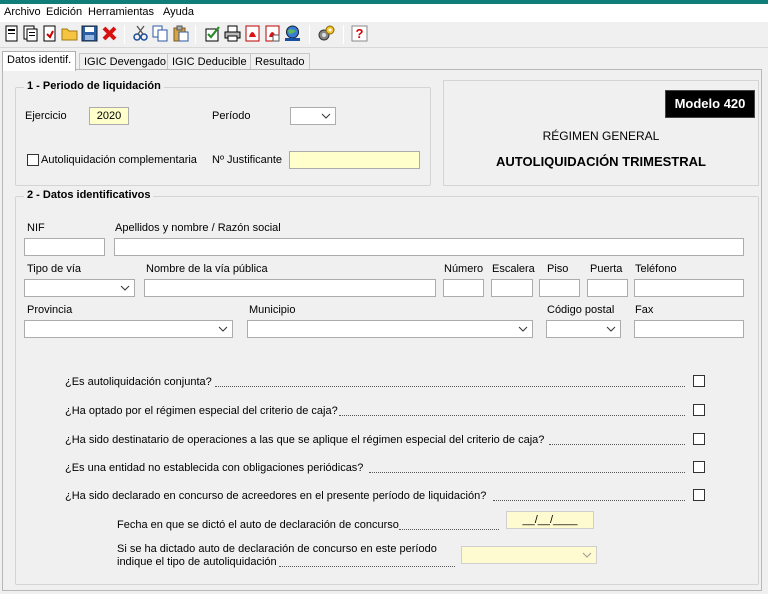  Describe the element at coordinates (607, 288) in the screenshot. I see `puerta-input` at that location.